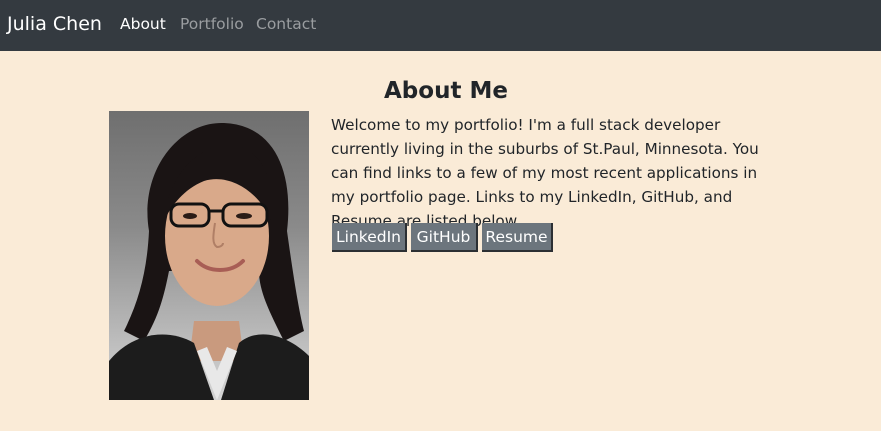 The height and width of the screenshot is (431, 881). I want to click on profile-photo-illustration, so click(209, 261).